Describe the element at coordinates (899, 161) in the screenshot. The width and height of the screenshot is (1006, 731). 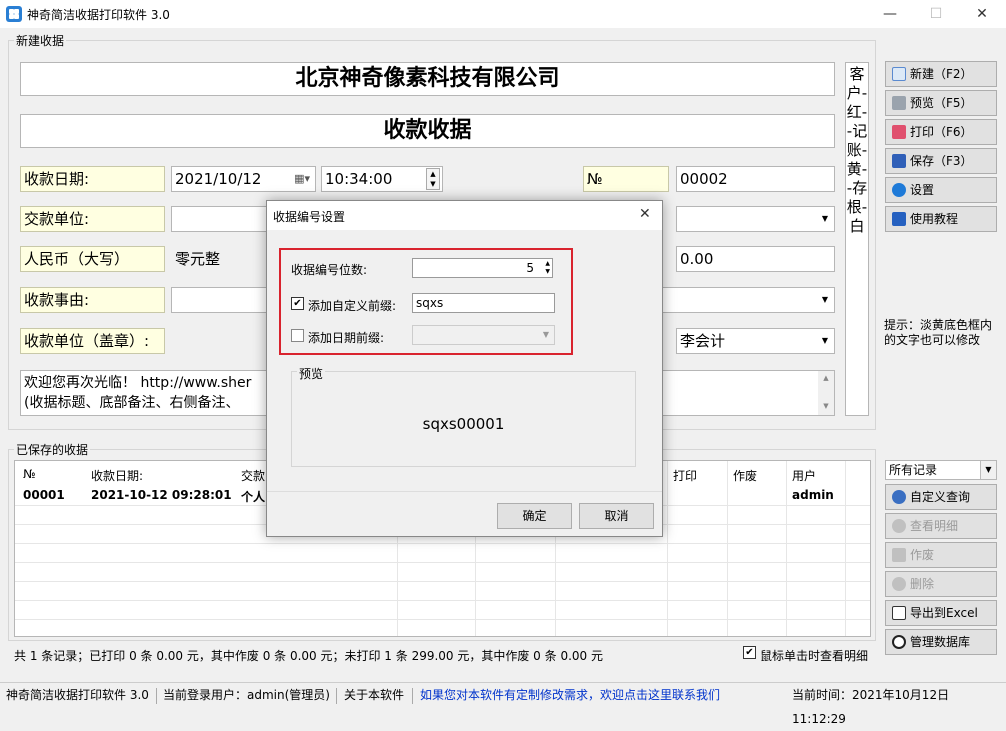
I see `floppy-disk-icon` at that location.